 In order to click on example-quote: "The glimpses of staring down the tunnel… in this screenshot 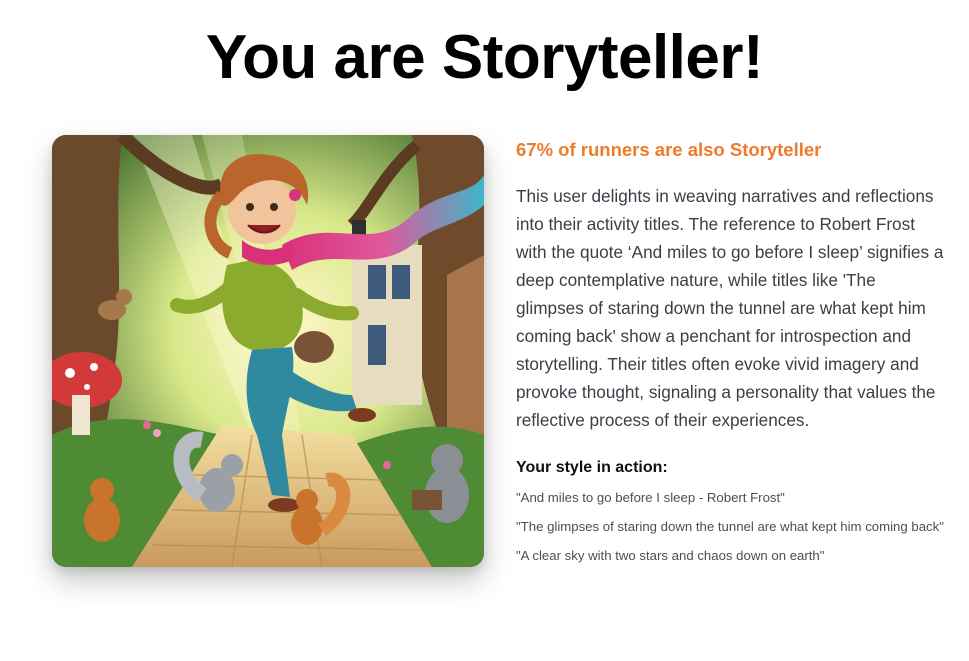, I will do `click(730, 526)`.